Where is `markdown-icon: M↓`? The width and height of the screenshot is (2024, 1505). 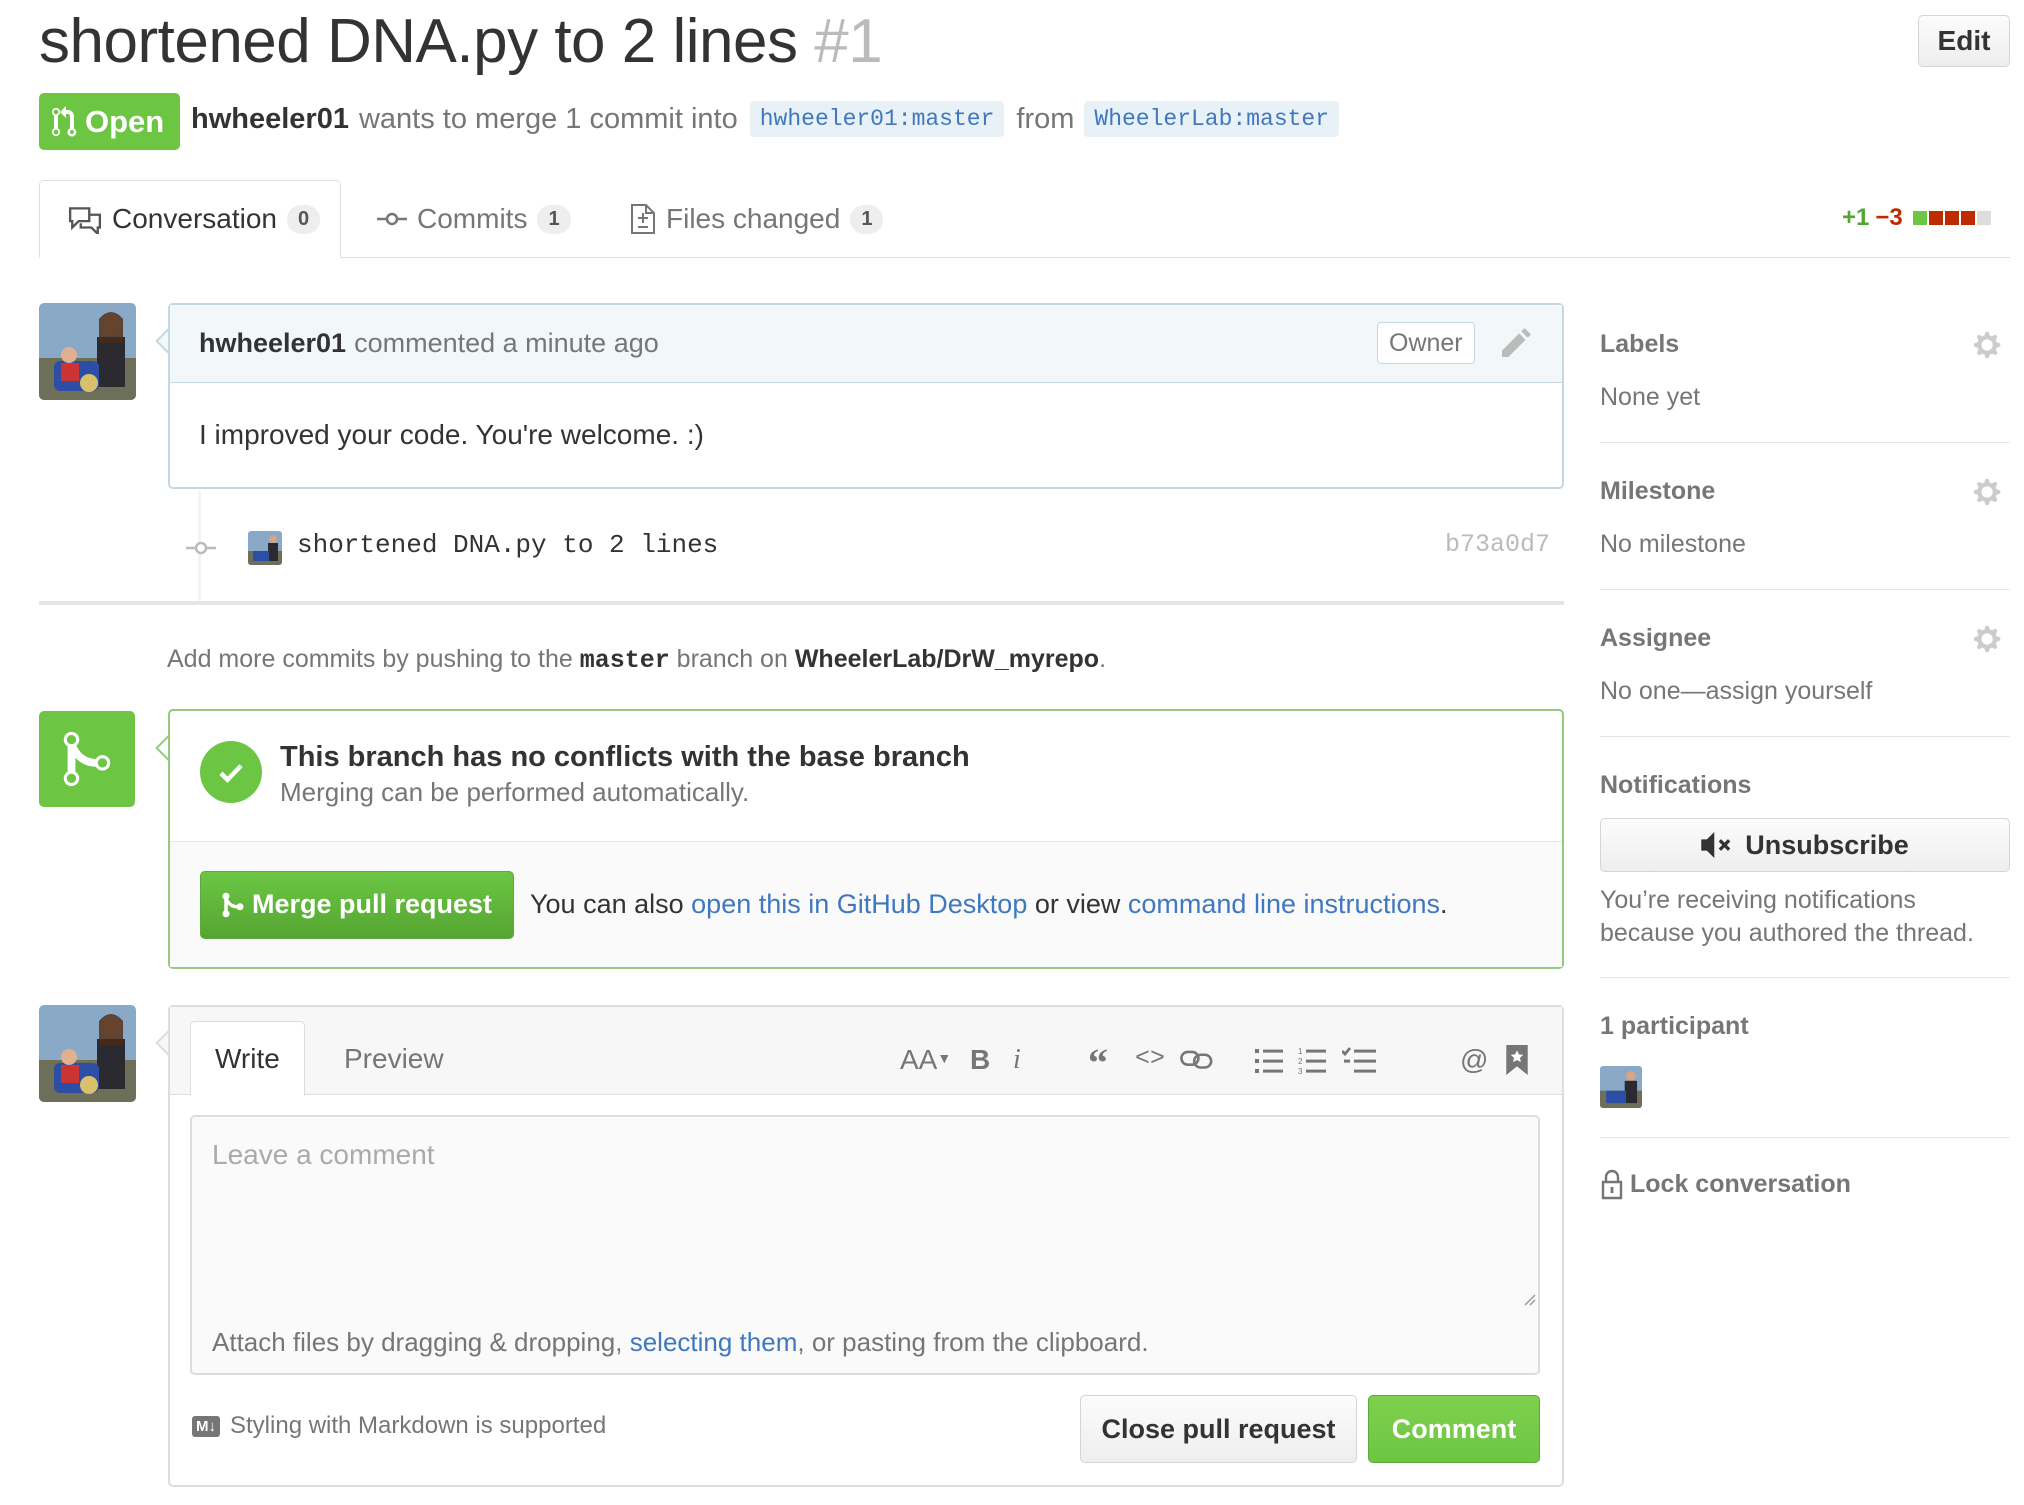
markdown-icon: M↓ is located at coordinates (206, 1426).